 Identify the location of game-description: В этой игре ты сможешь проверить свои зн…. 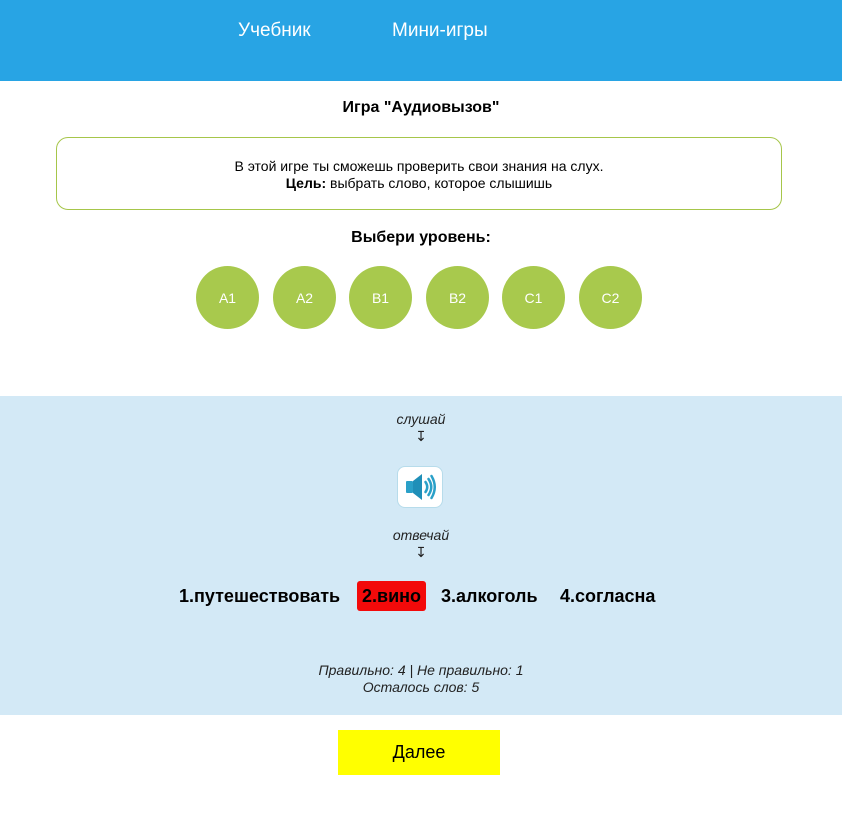
(419, 166).